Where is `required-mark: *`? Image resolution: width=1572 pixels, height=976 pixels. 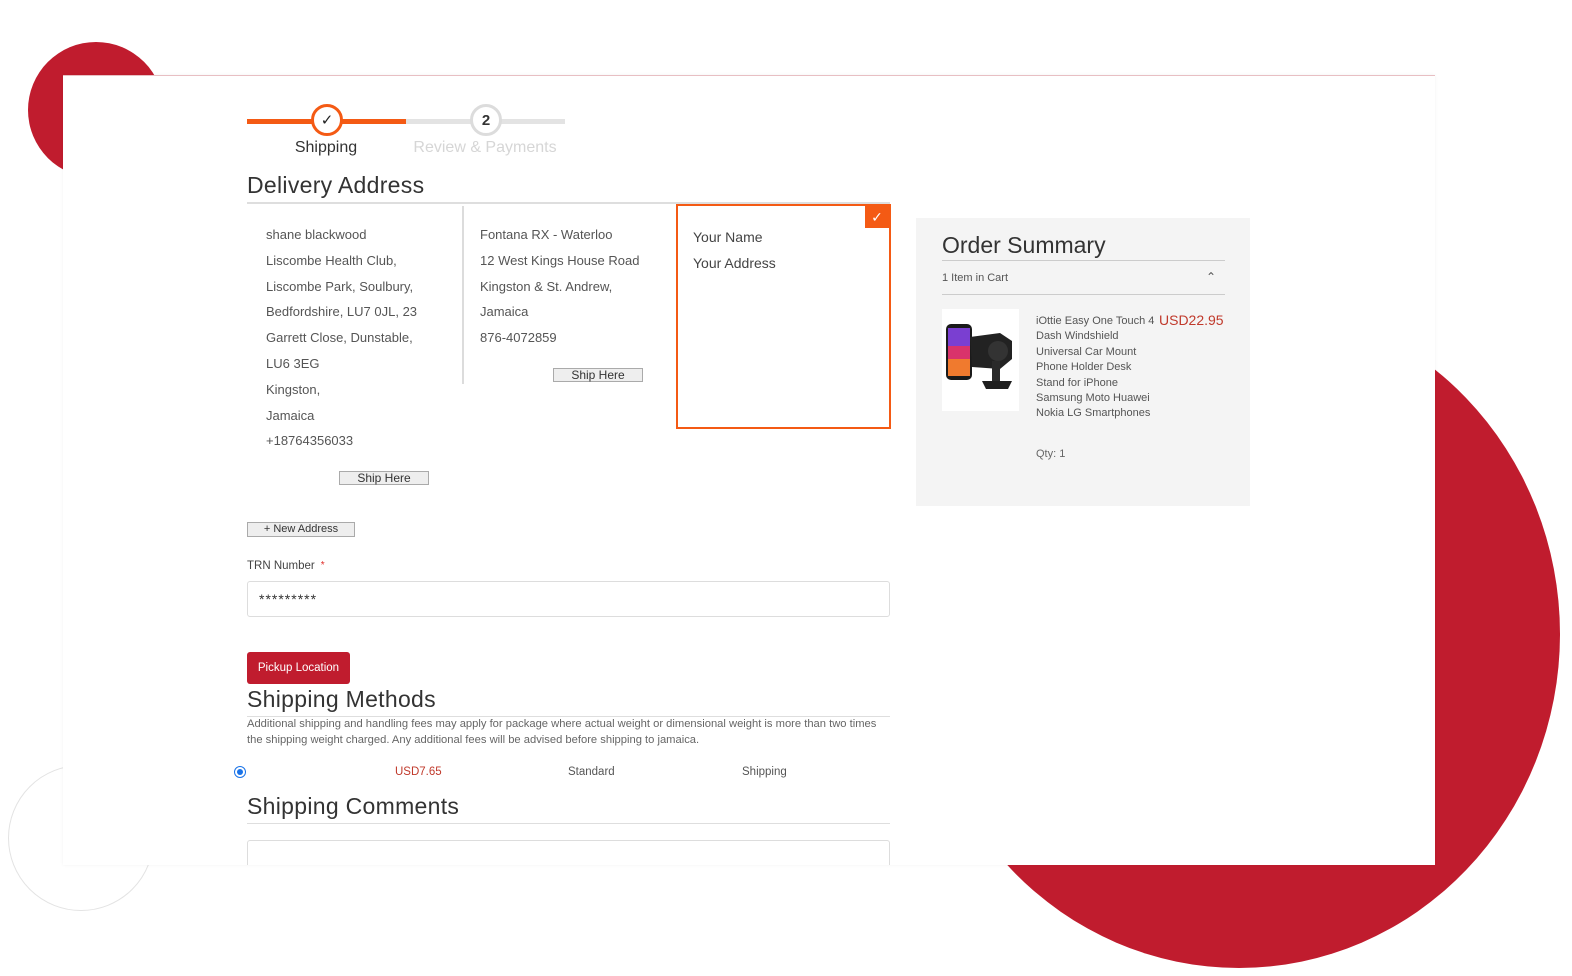 required-mark: * is located at coordinates (322, 565).